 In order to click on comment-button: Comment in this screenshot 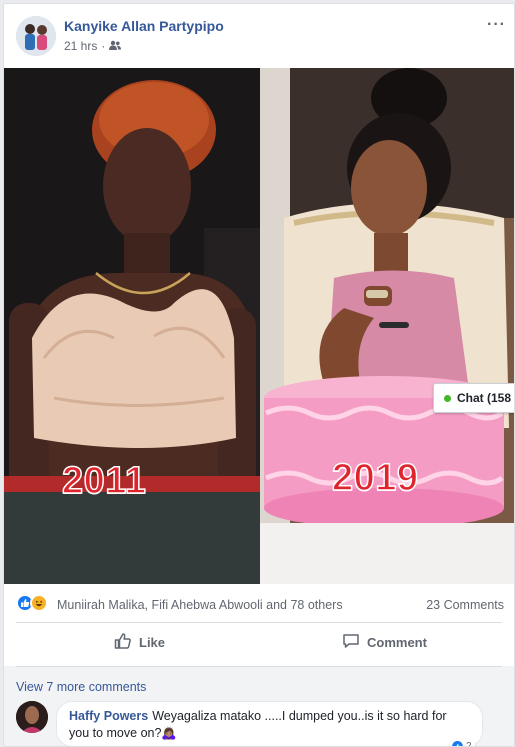, I will do `click(384, 642)`.